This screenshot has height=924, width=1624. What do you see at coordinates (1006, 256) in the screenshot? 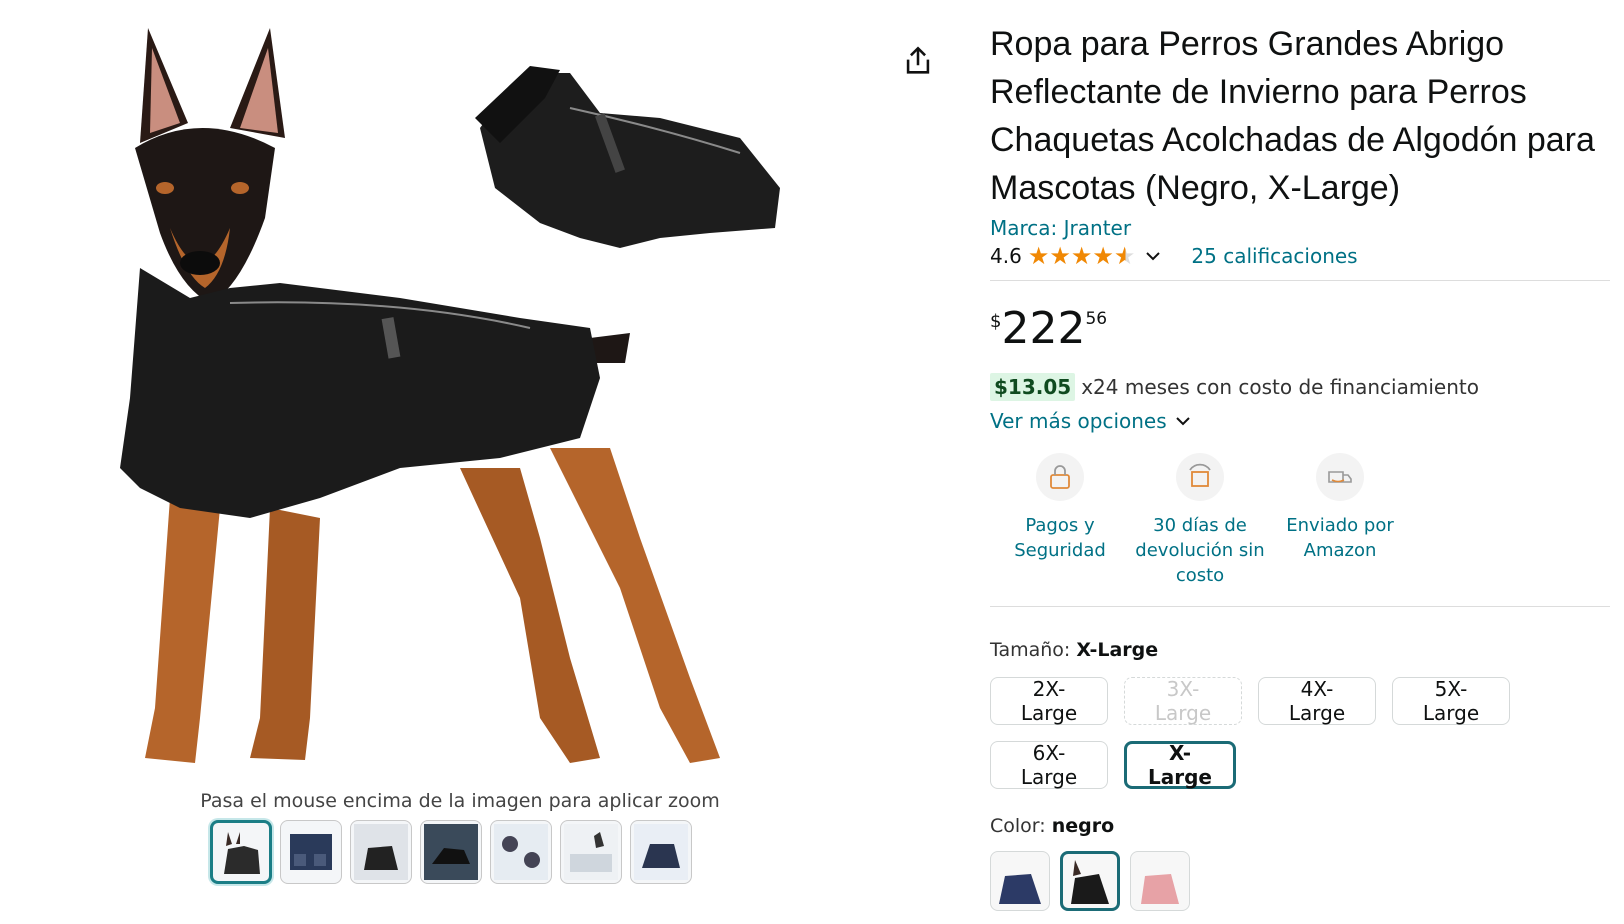
I see `rating-value: 4.6` at bounding box center [1006, 256].